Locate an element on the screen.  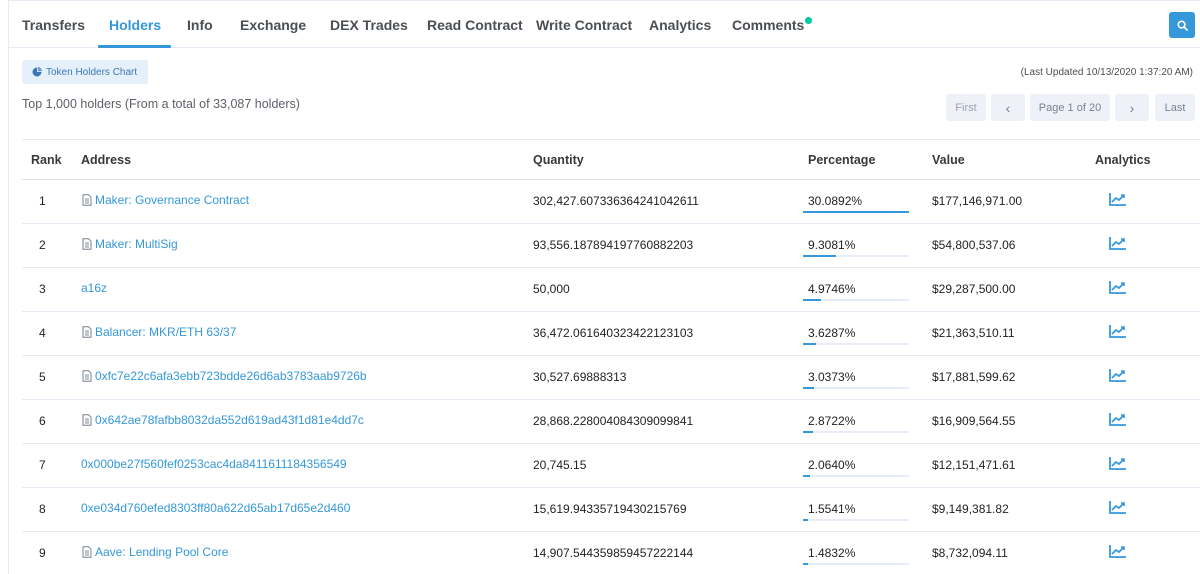
tab-transfers: Transfers is located at coordinates (53, 25).